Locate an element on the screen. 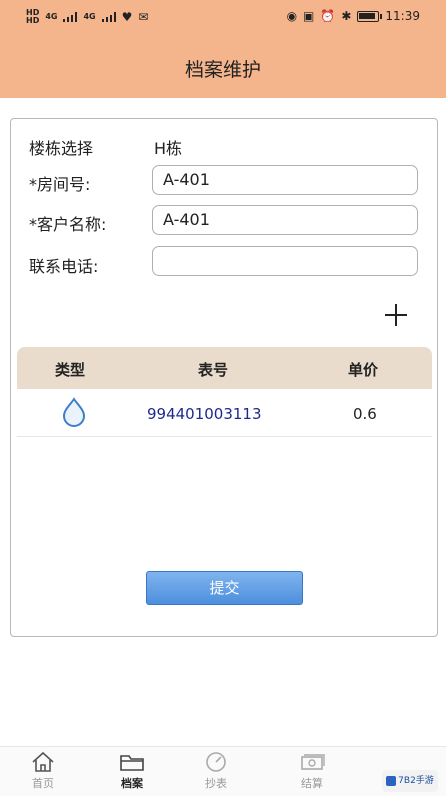 The width and height of the screenshot is (446, 796). tab-home: 首页 is located at coordinates (43, 771).